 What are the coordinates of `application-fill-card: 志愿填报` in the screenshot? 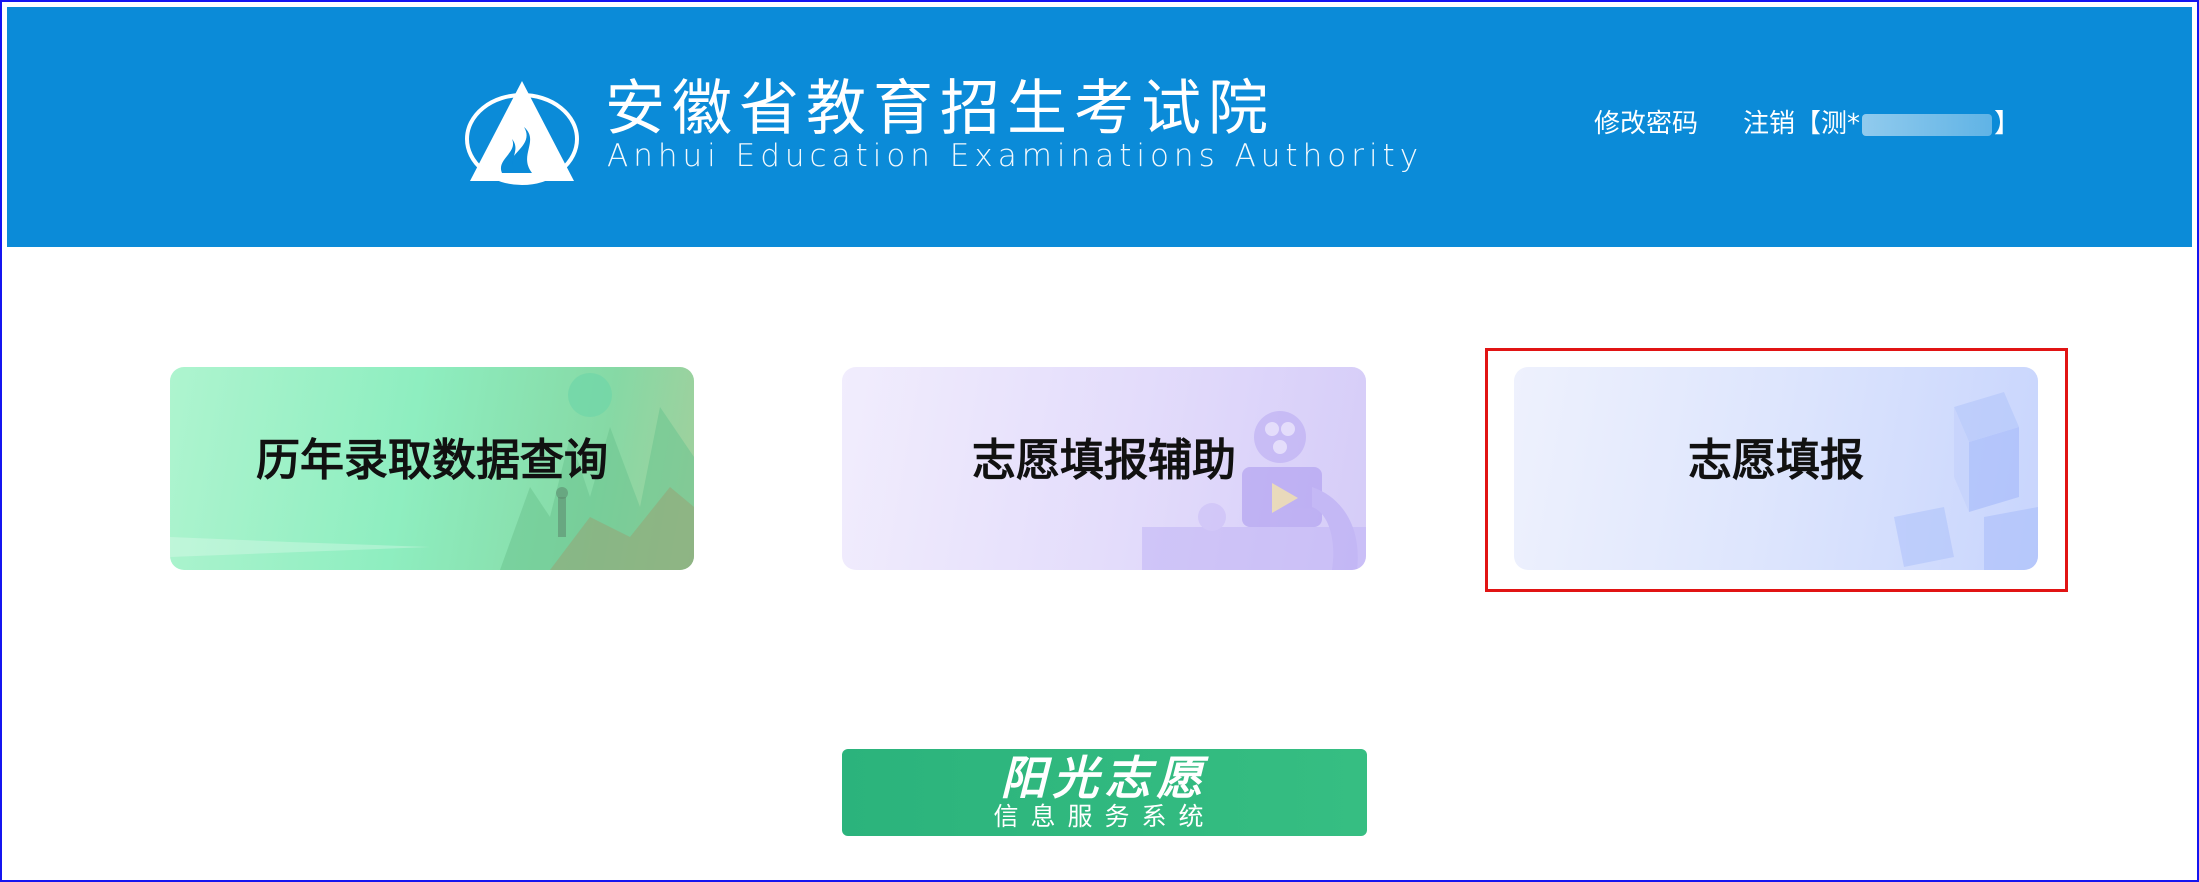 It's located at (1776, 468).